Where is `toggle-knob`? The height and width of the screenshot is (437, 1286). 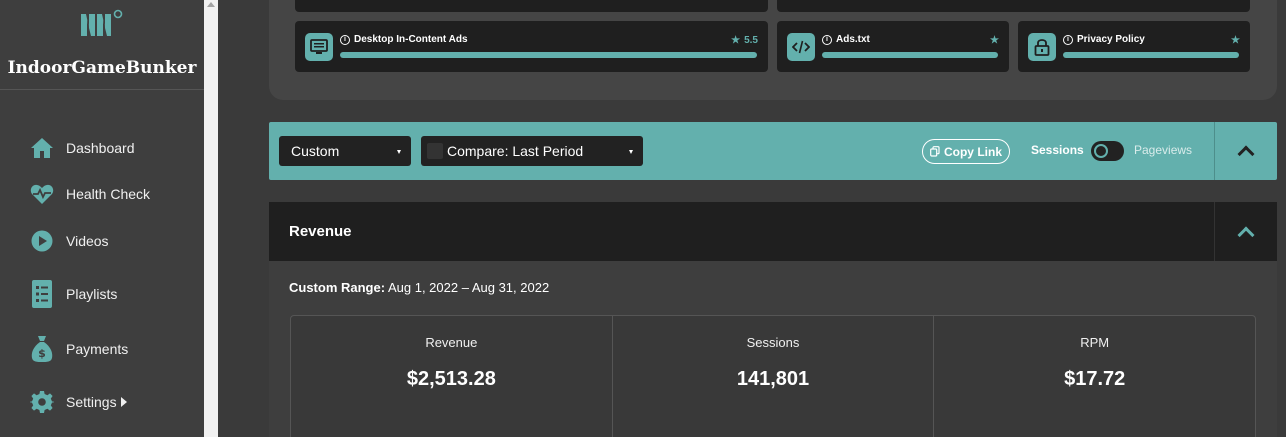 toggle-knob is located at coordinates (1101, 151).